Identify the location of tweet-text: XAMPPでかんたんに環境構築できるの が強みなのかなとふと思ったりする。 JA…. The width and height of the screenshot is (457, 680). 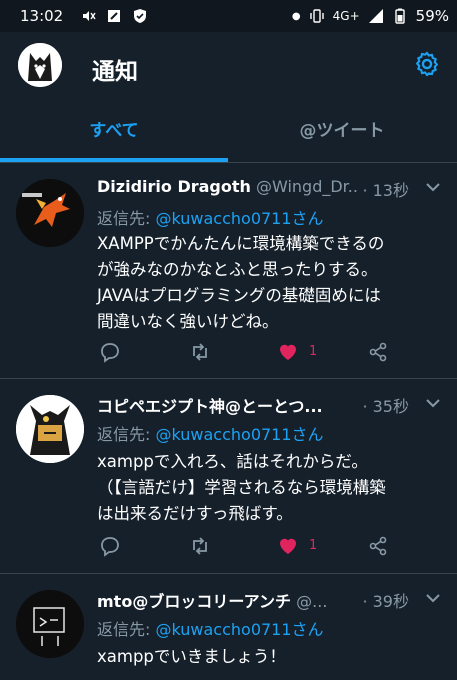
(272, 283).